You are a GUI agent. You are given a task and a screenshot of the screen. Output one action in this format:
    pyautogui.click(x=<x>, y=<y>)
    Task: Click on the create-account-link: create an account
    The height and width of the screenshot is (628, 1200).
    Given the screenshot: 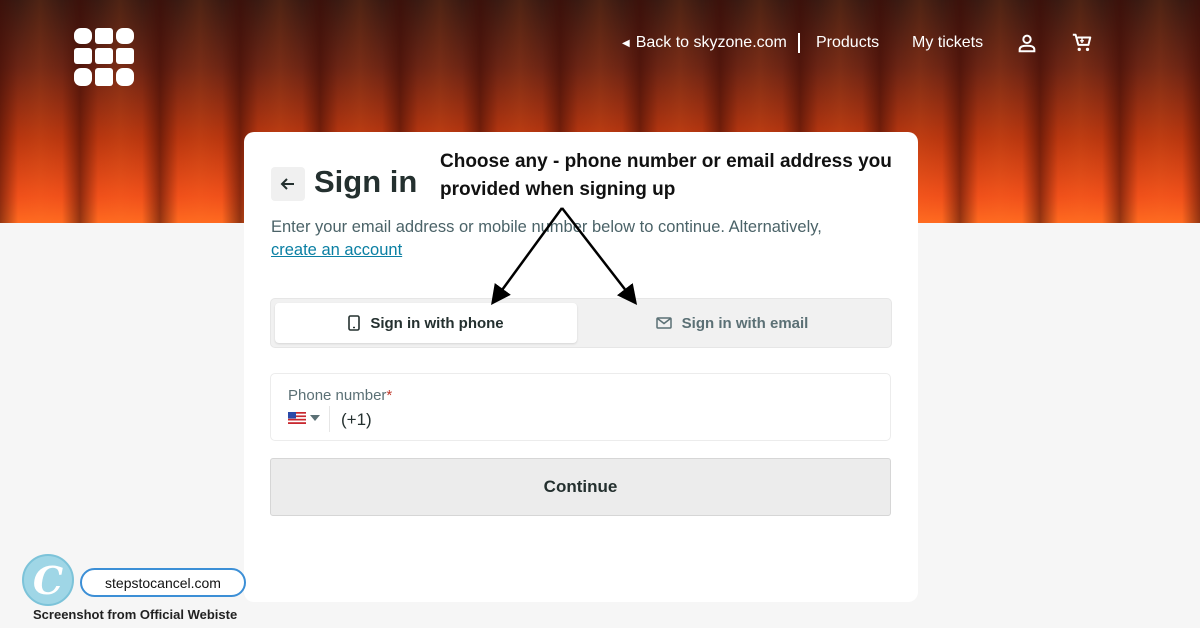 What is the action you would take?
    pyautogui.click(x=336, y=250)
    